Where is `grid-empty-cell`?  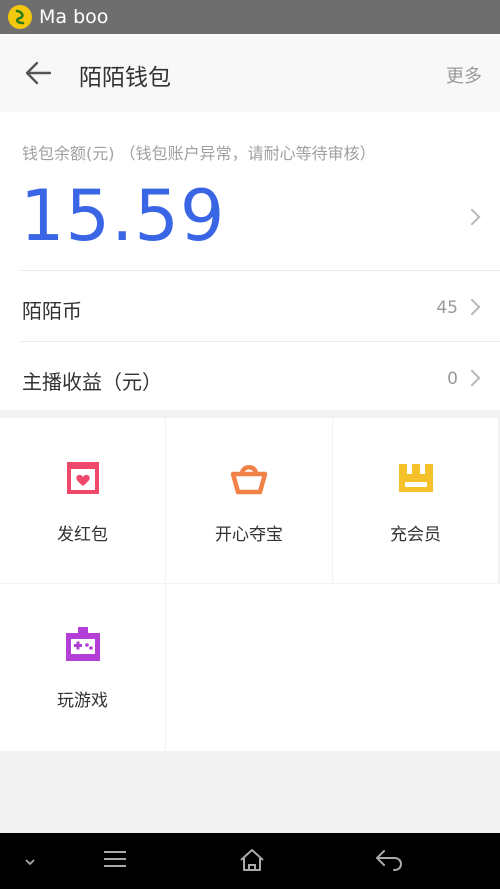
grid-empty-cell is located at coordinates (333, 667).